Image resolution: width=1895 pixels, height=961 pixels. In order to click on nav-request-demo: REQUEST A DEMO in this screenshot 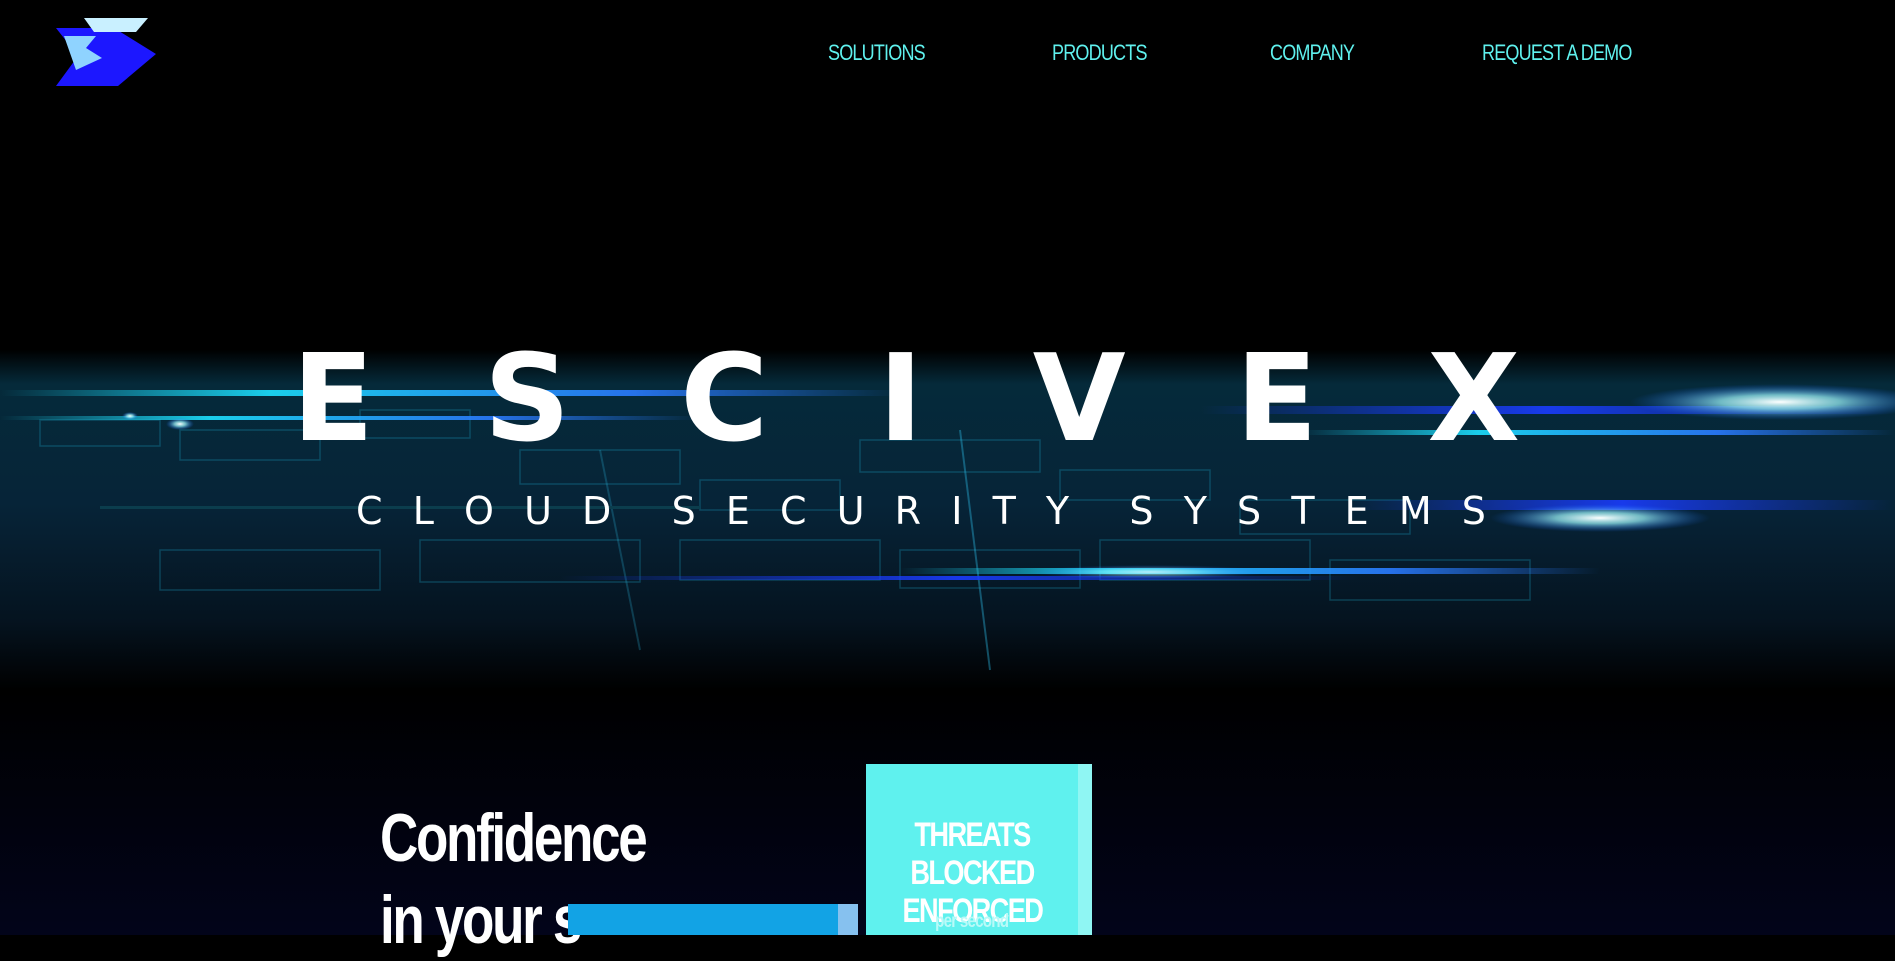, I will do `click(1557, 53)`.